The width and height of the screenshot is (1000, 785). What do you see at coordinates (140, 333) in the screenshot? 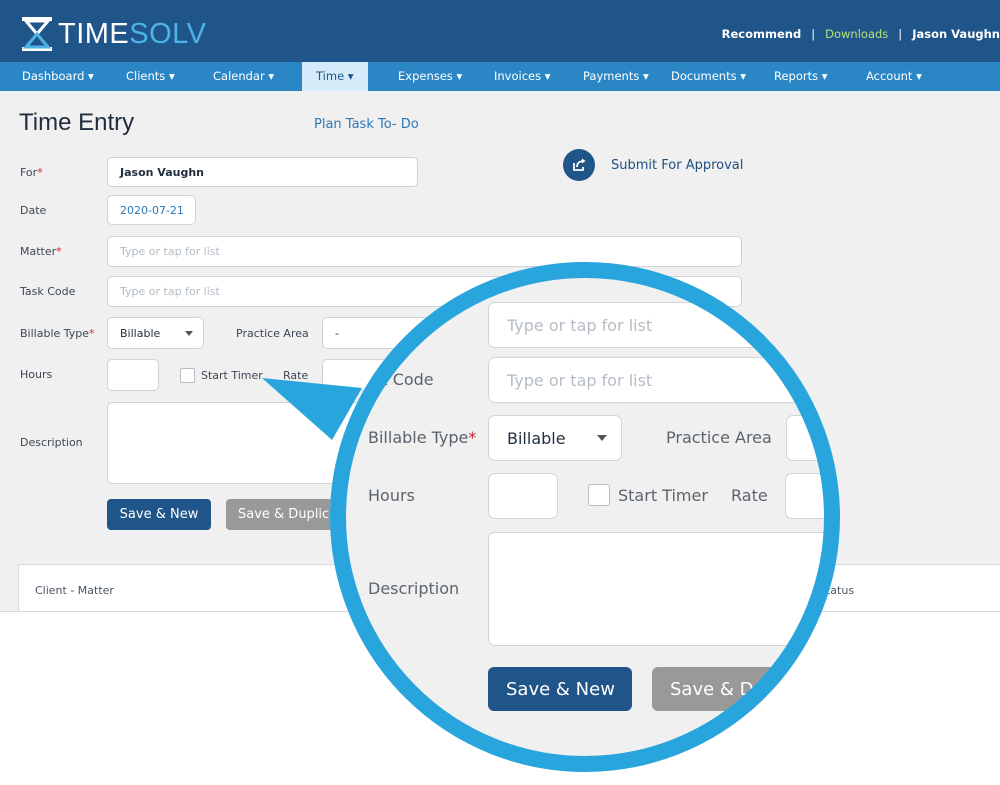
I see `billable-type-value: Billable` at bounding box center [140, 333].